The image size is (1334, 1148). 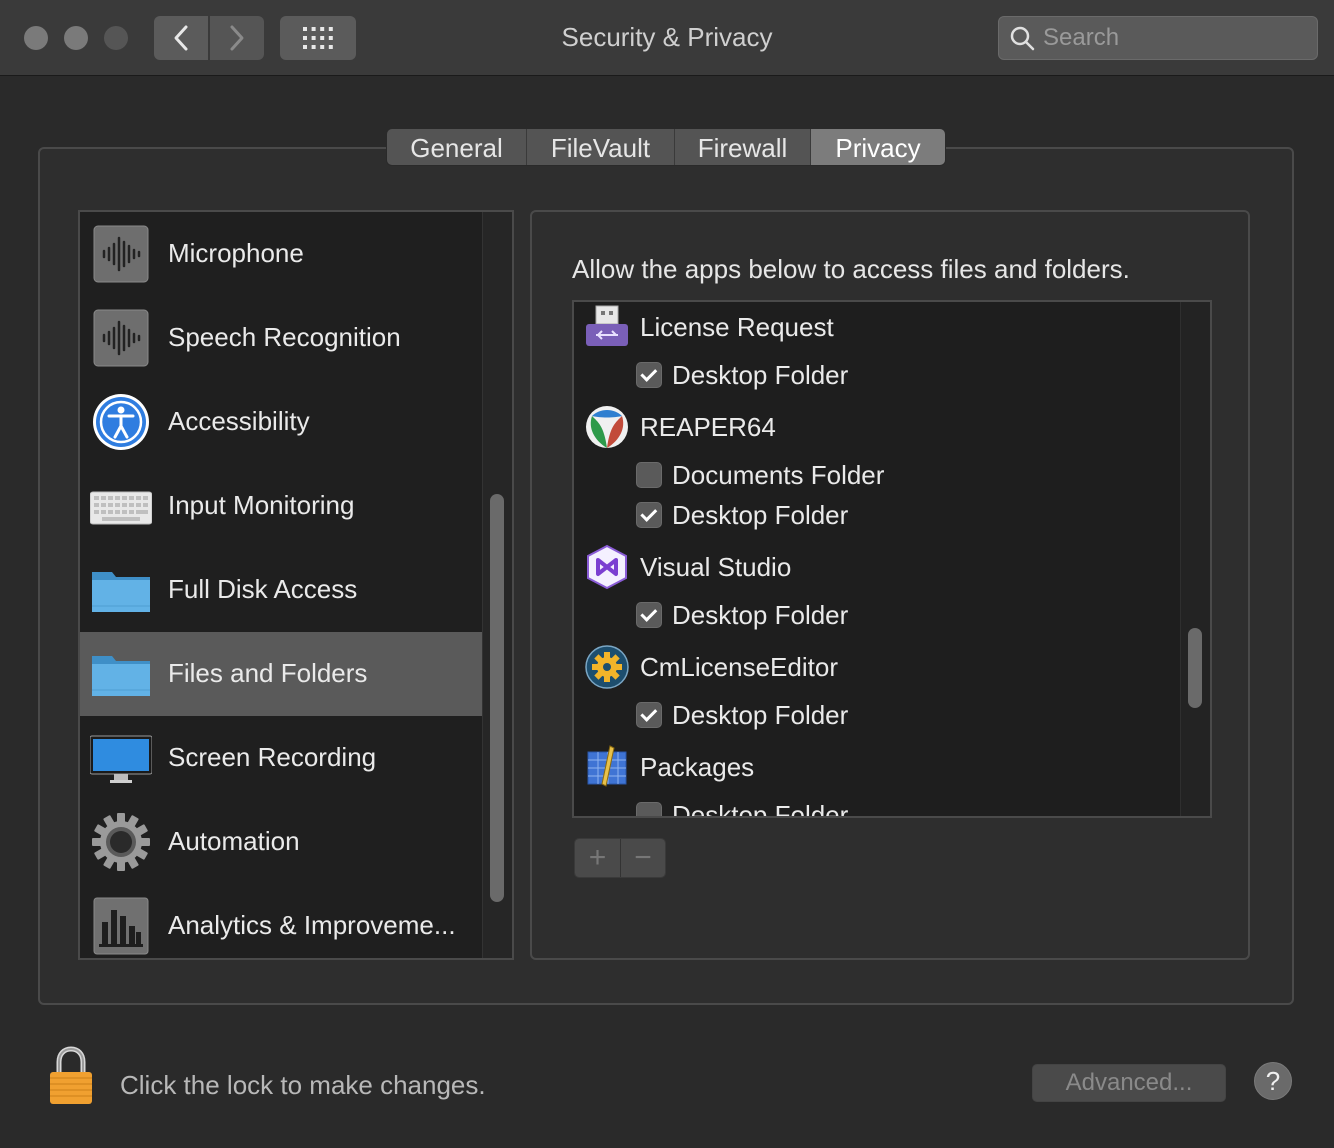 I want to click on analytics-chart-icon, so click(x=121, y=926).